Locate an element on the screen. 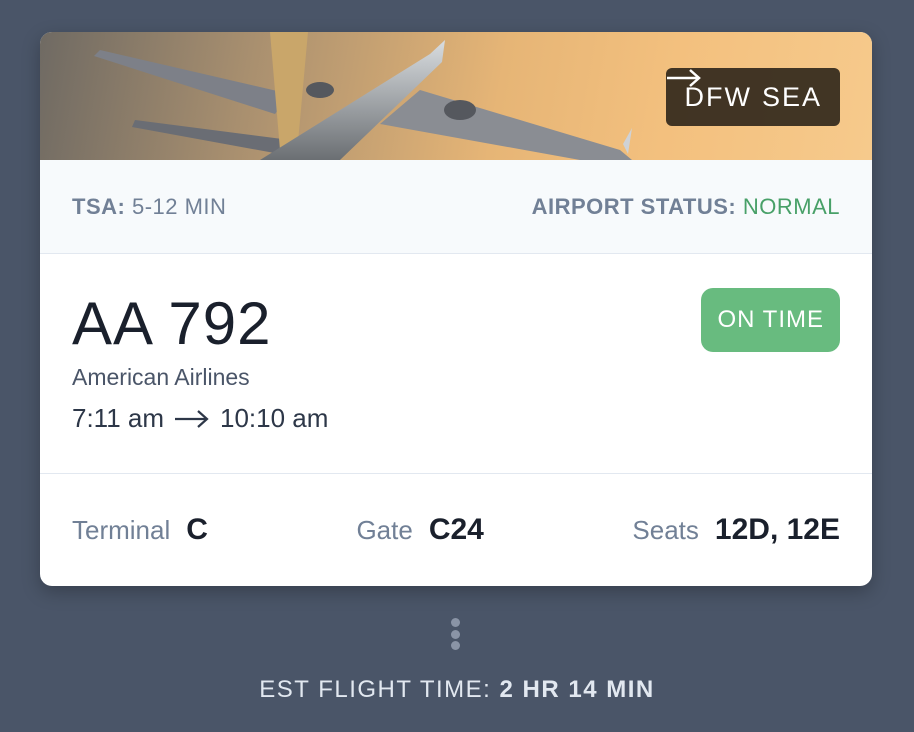 This screenshot has width=914, height=732. airport-status-value: NORMAL is located at coordinates (791, 206).